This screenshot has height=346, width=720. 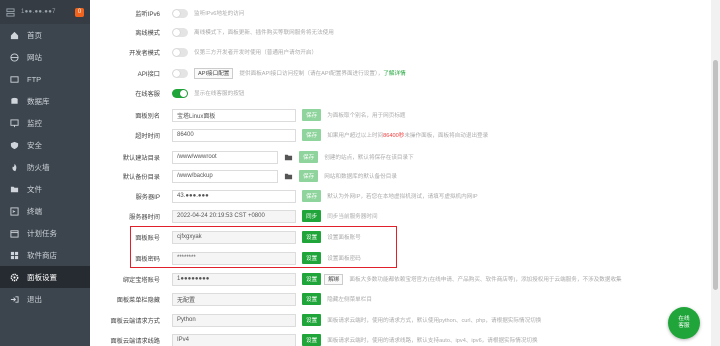 What do you see at coordinates (14, 145) in the screenshot?
I see `shield-icon` at bounding box center [14, 145].